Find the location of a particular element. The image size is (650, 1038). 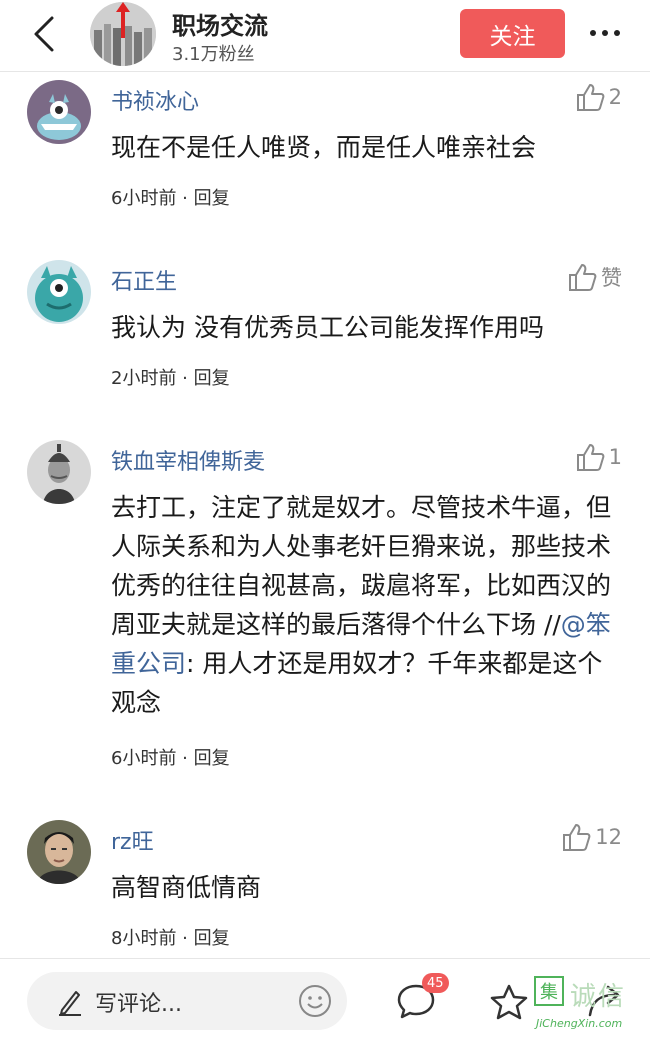

comment-item: rz旺 12 高智商低情商 8小时前 · 回复 is located at coordinates (325, 888).